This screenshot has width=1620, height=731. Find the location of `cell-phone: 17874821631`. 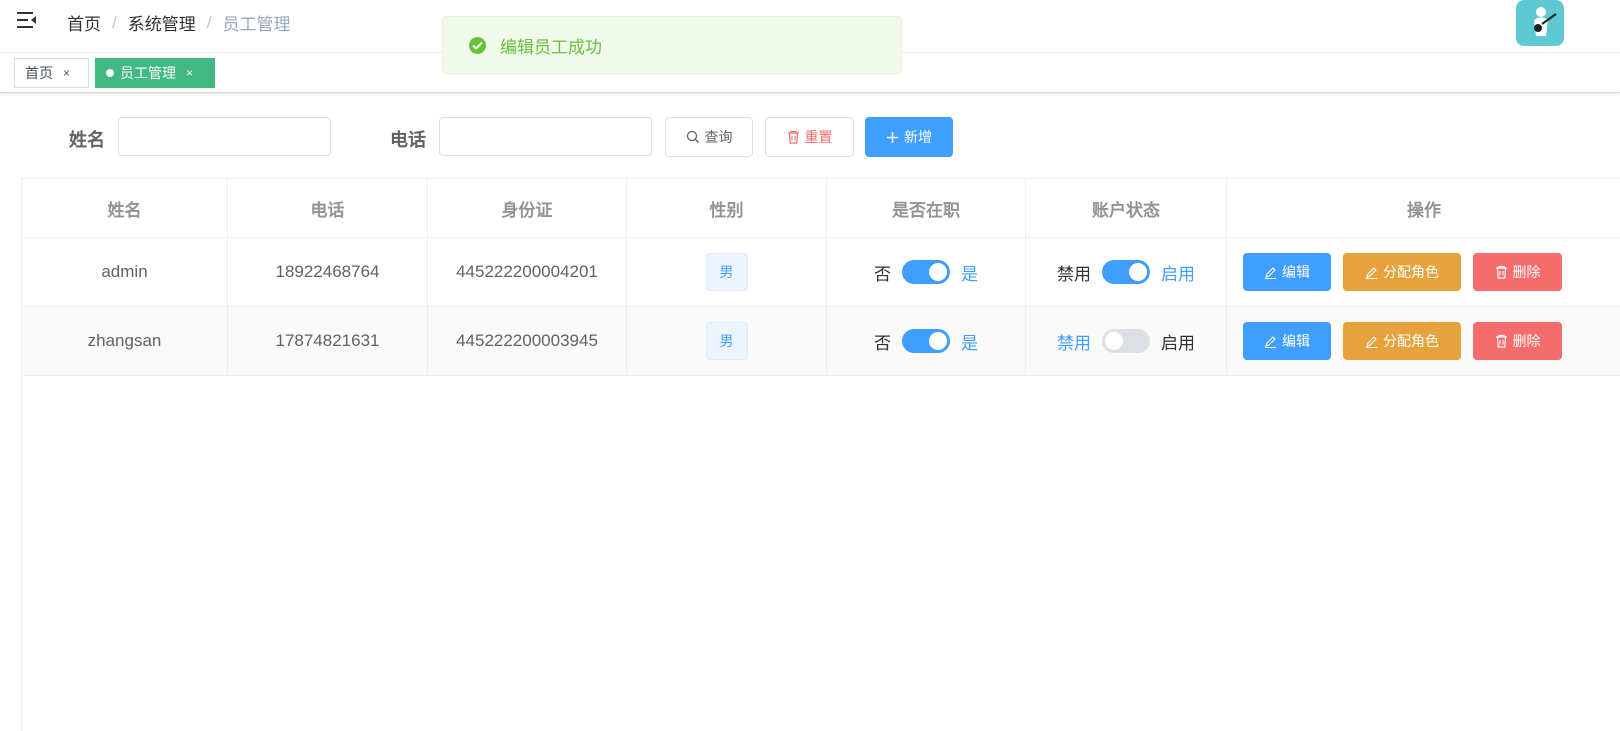

cell-phone: 17874821631 is located at coordinates (328, 341).